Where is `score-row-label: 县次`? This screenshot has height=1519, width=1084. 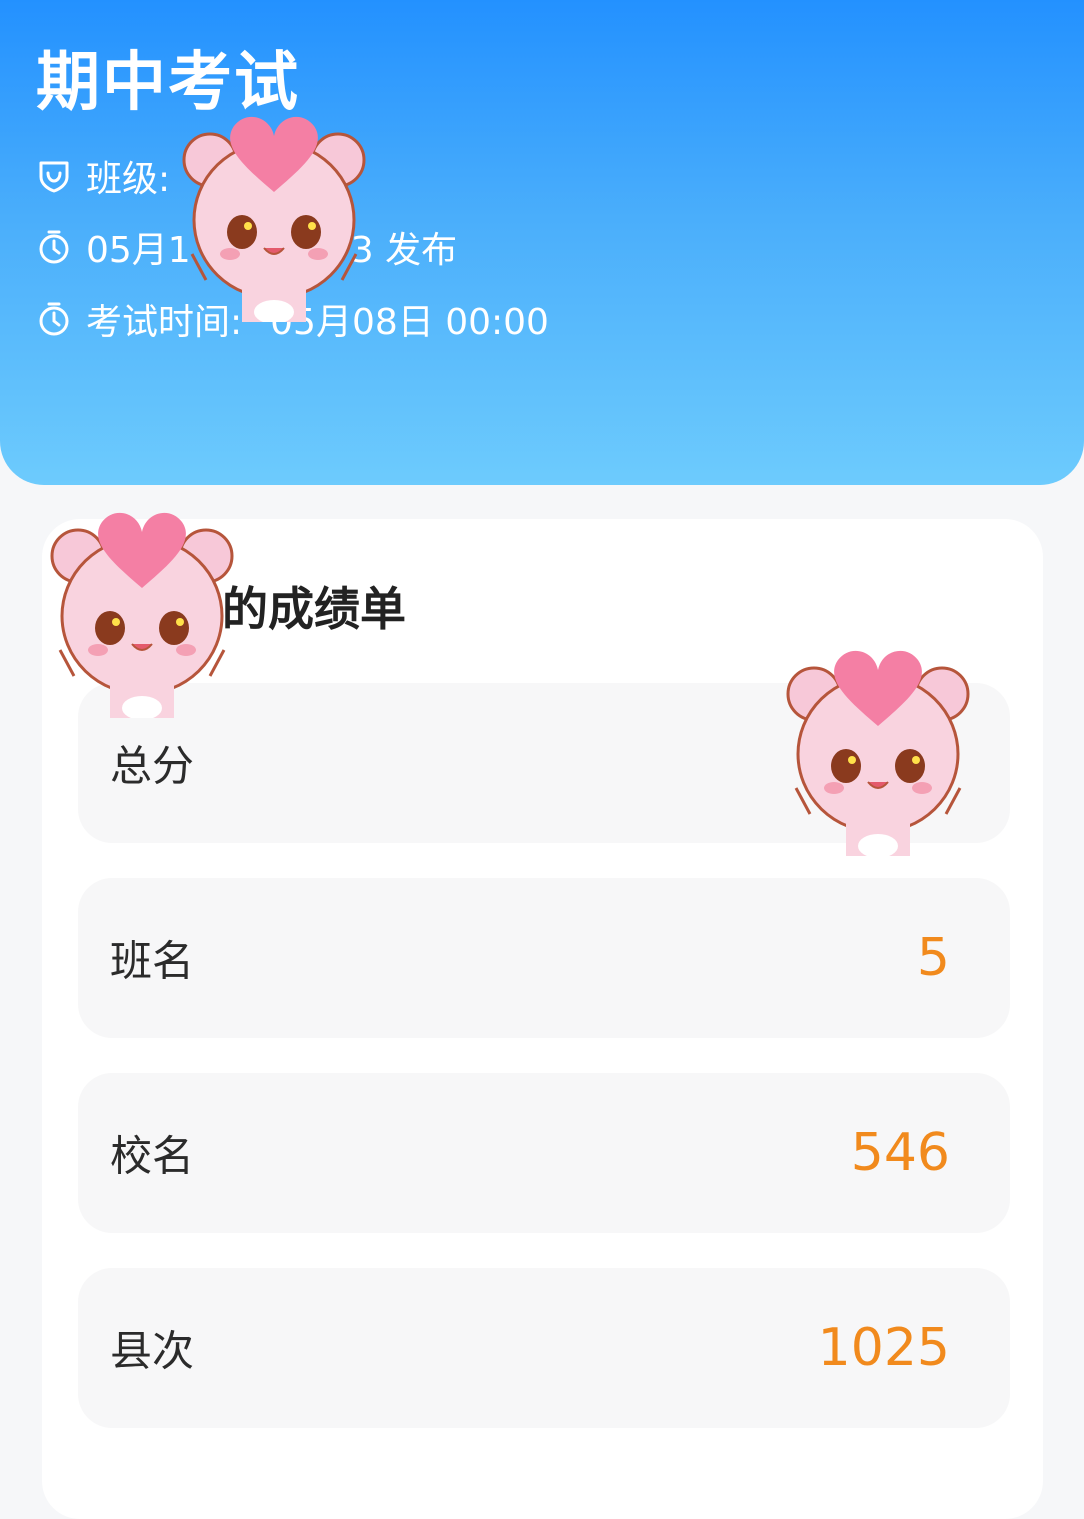 score-row-label: 县次 is located at coordinates (152, 1351).